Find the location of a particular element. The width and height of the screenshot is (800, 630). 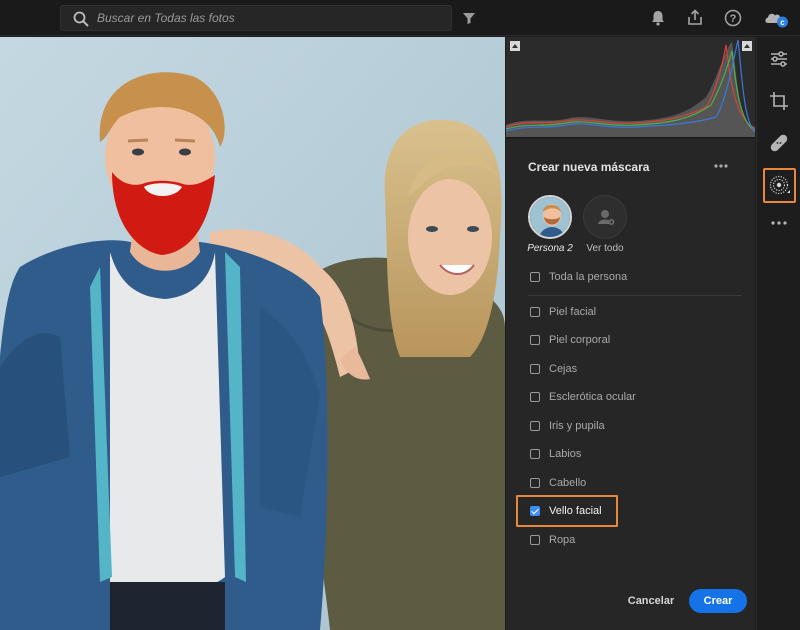

cloud-icon: c is located at coordinates (776, 18).